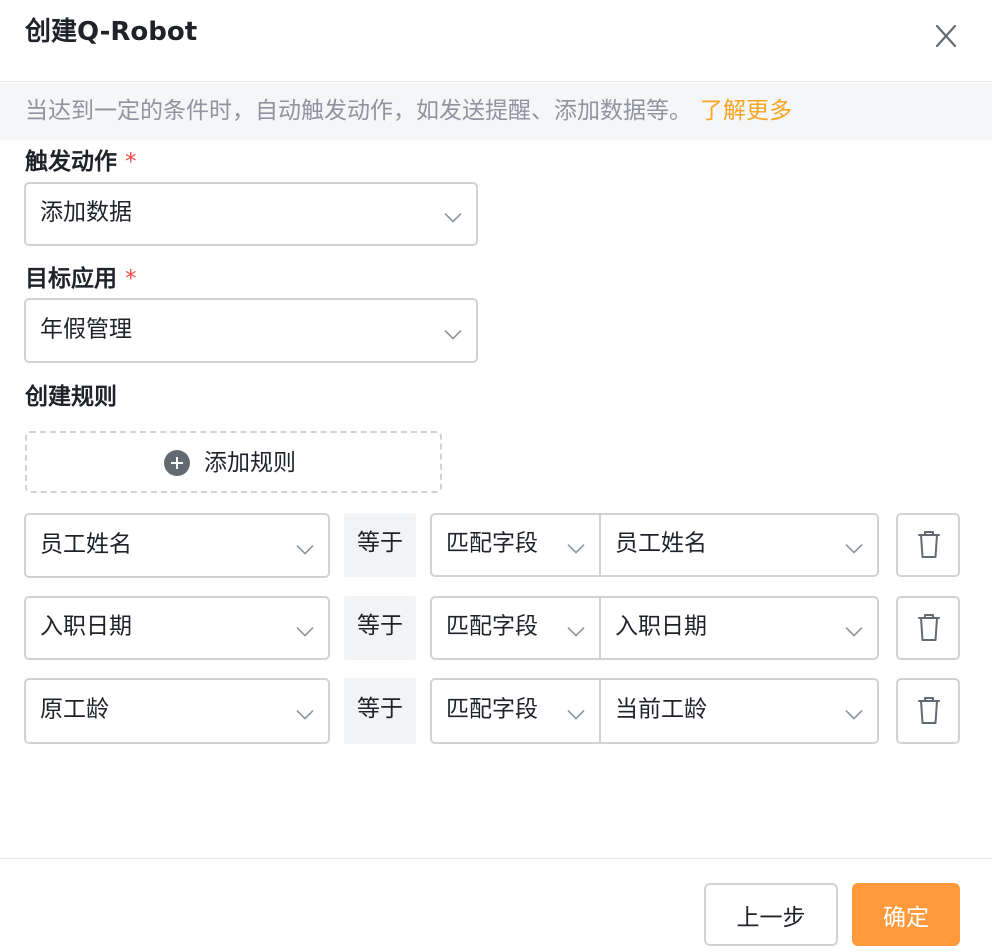  What do you see at coordinates (946, 36) in the screenshot?
I see `close-icon` at bounding box center [946, 36].